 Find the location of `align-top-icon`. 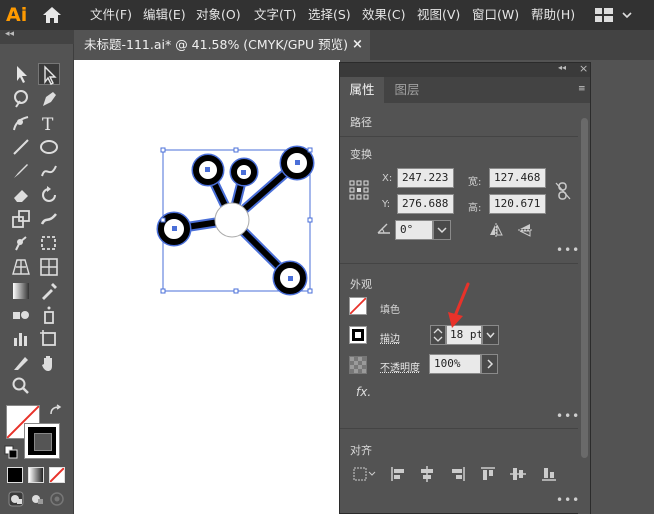

align-top-icon is located at coordinates (488, 474).